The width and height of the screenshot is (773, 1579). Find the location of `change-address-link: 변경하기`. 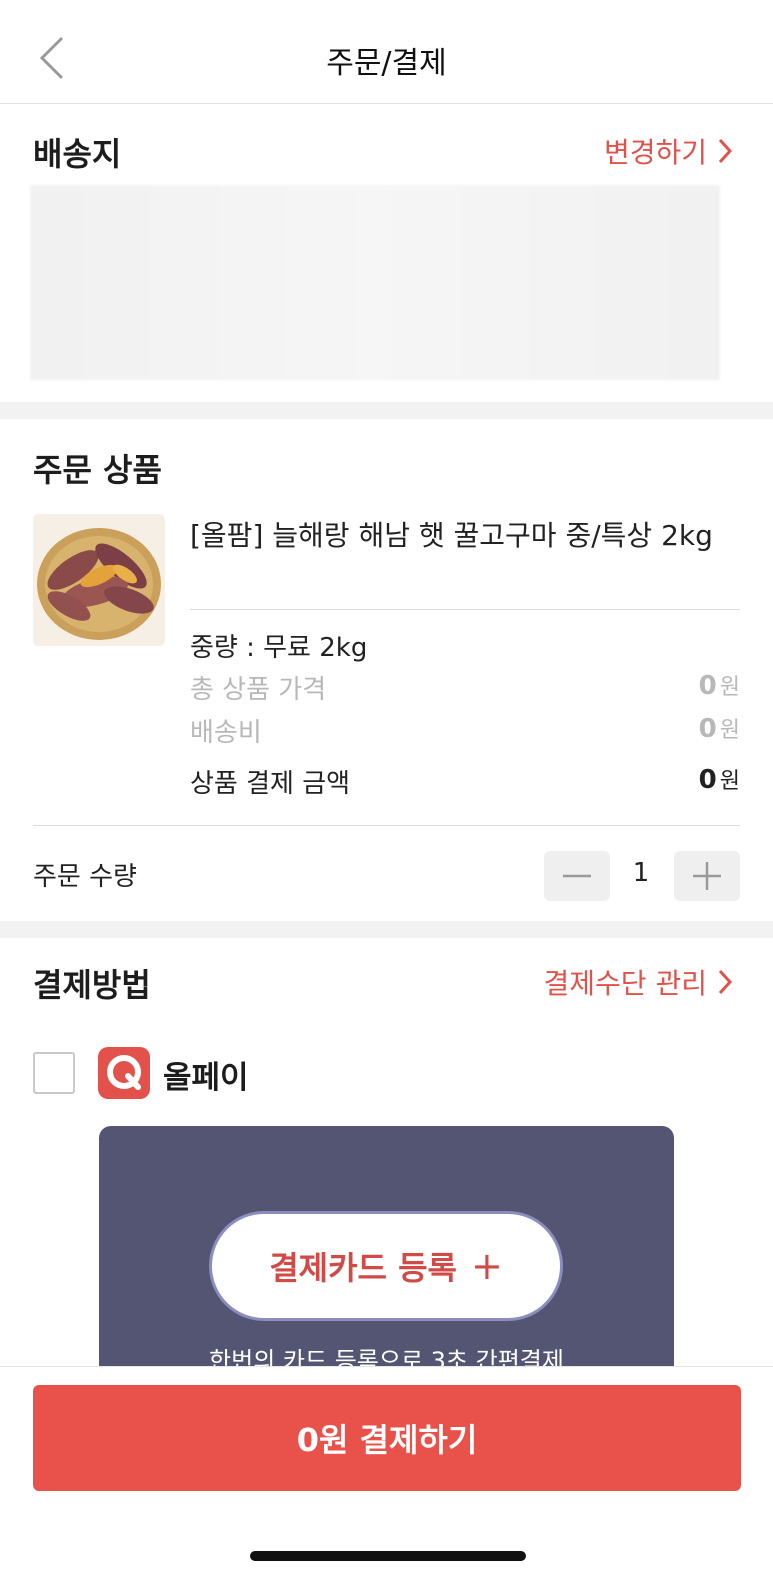

change-address-link: 변경하기 is located at coordinates (668, 151).